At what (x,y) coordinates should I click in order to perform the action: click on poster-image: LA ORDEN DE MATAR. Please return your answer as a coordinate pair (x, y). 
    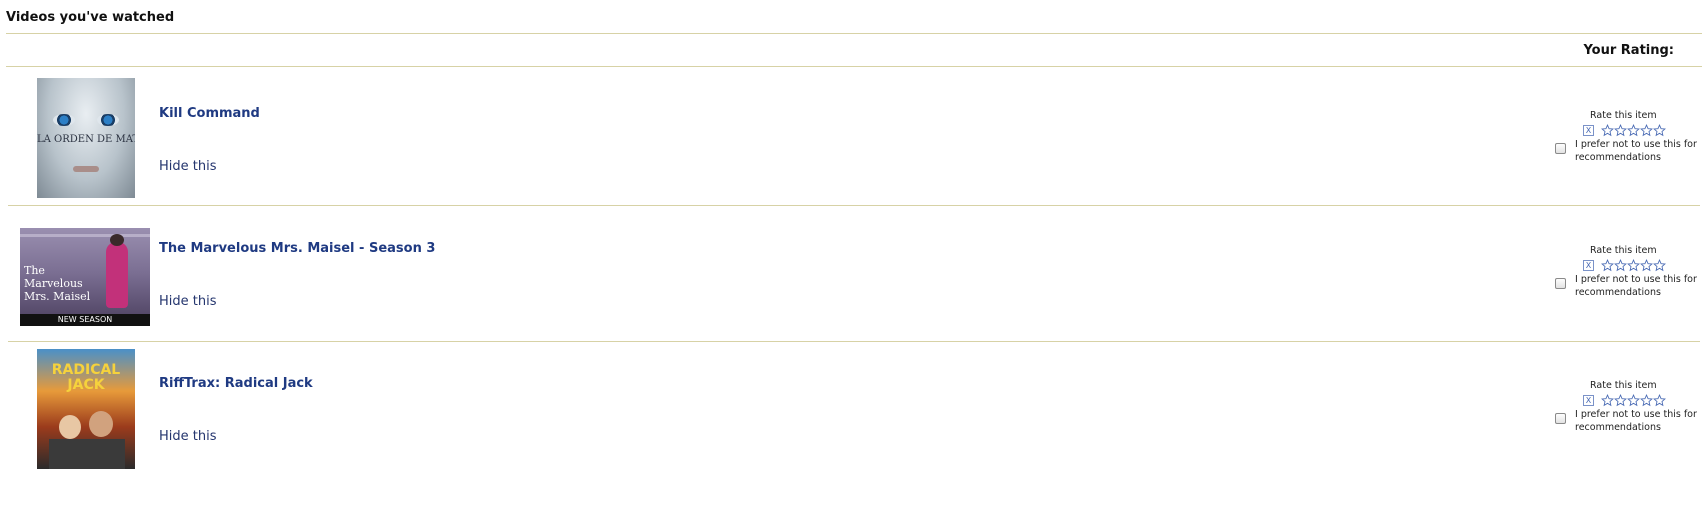
    Looking at the image, I should click on (86, 138).